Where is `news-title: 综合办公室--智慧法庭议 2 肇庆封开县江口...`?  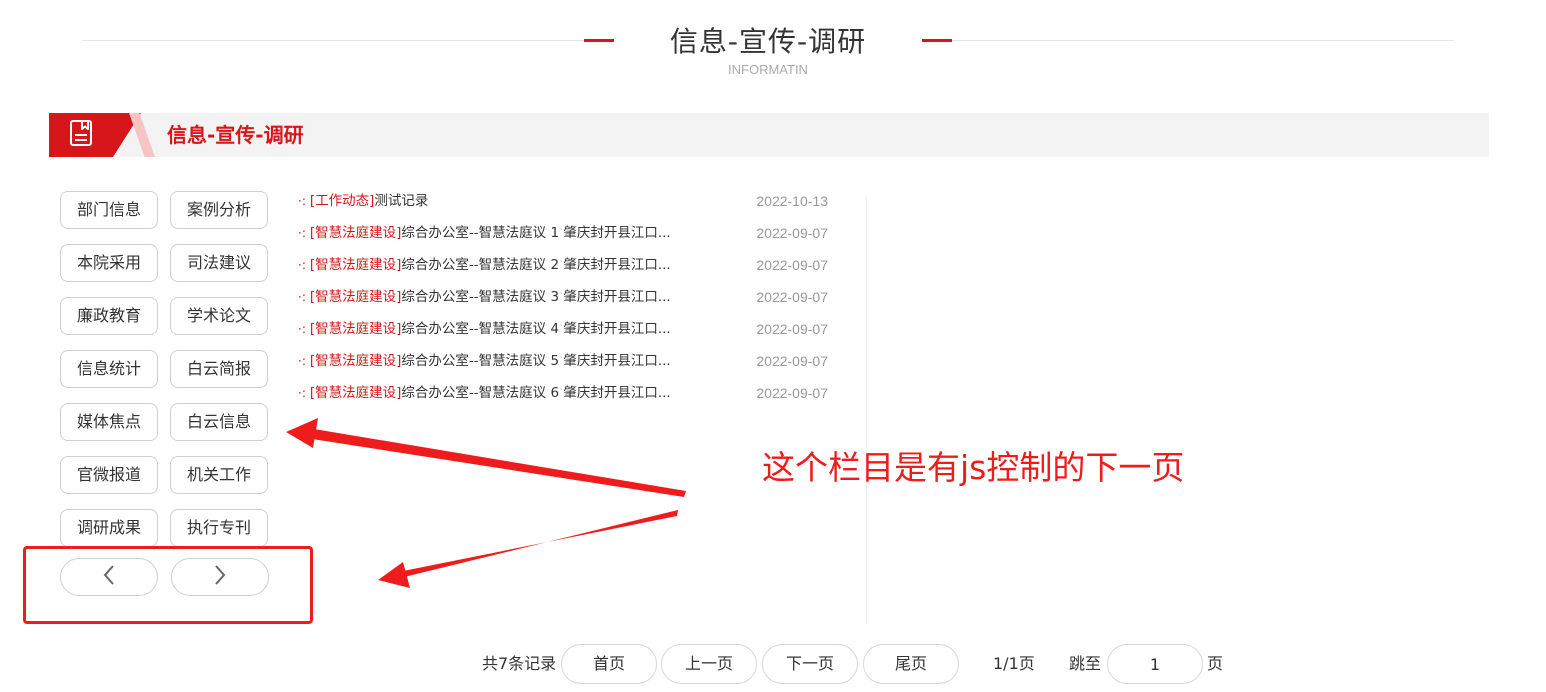 news-title: 综合办公室--智慧法庭议 2 肇庆封开县江口... is located at coordinates (535, 265).